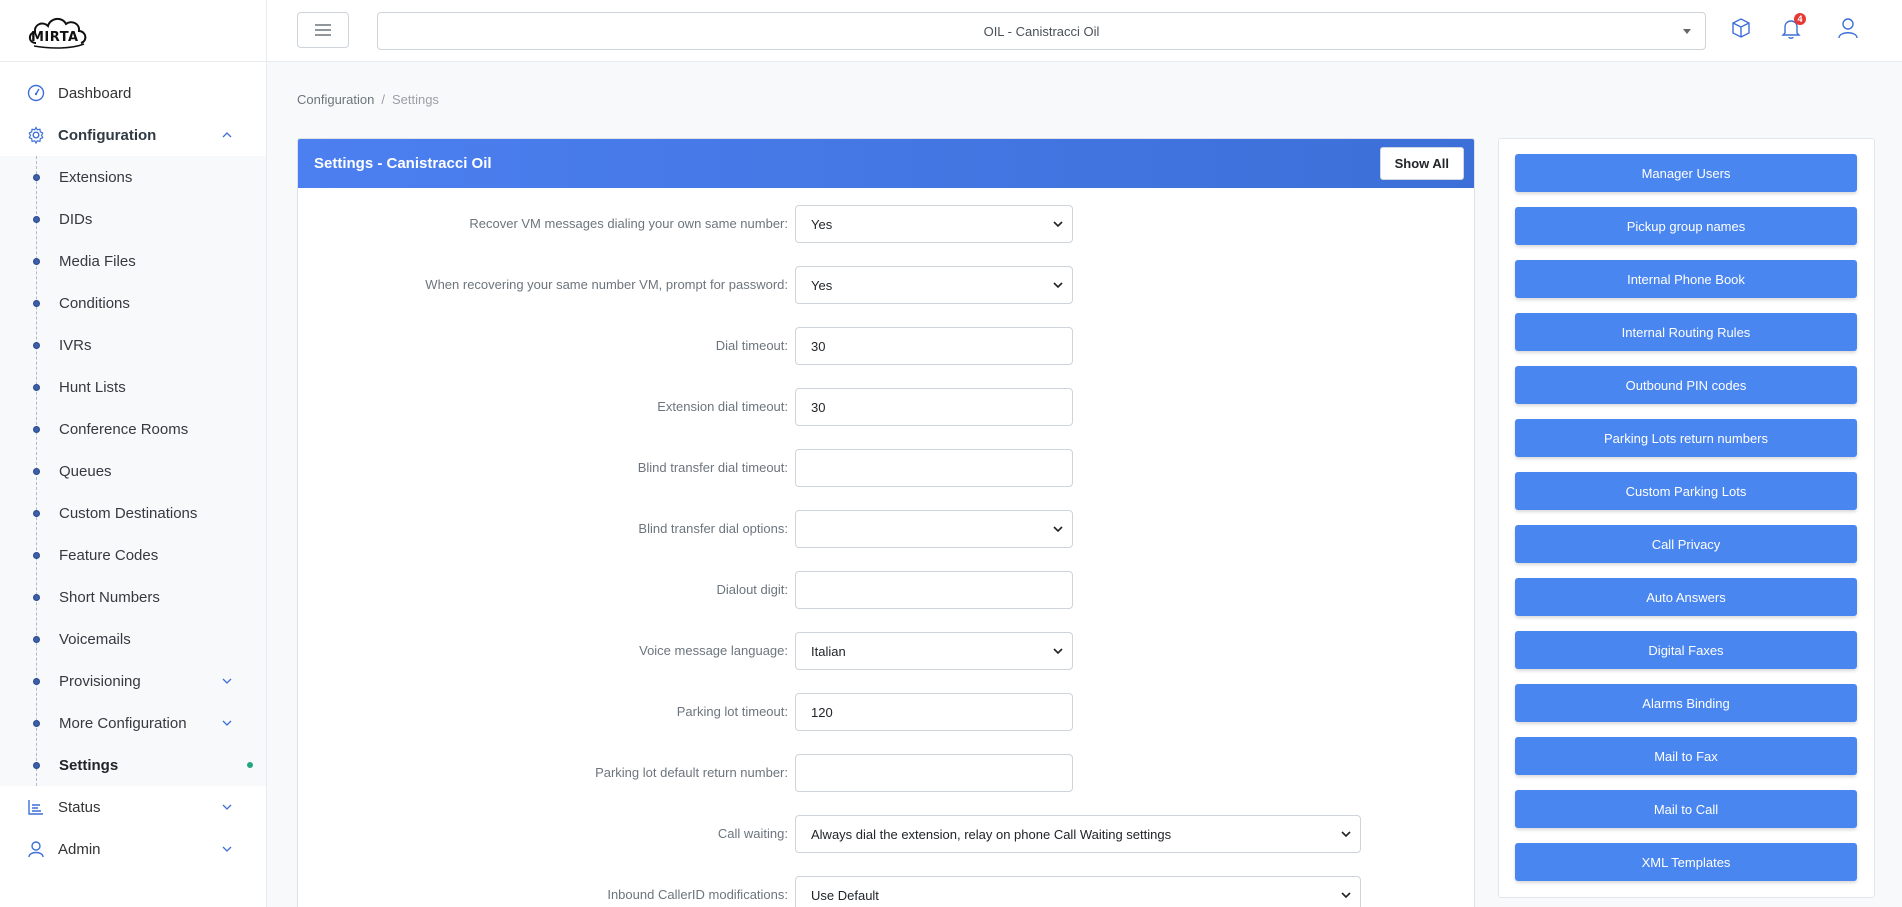  What do you see at coordinates (691, 772) in the screenshot?
I see `field-label: Parking lot default return number:` at bounding box center [691, 772].